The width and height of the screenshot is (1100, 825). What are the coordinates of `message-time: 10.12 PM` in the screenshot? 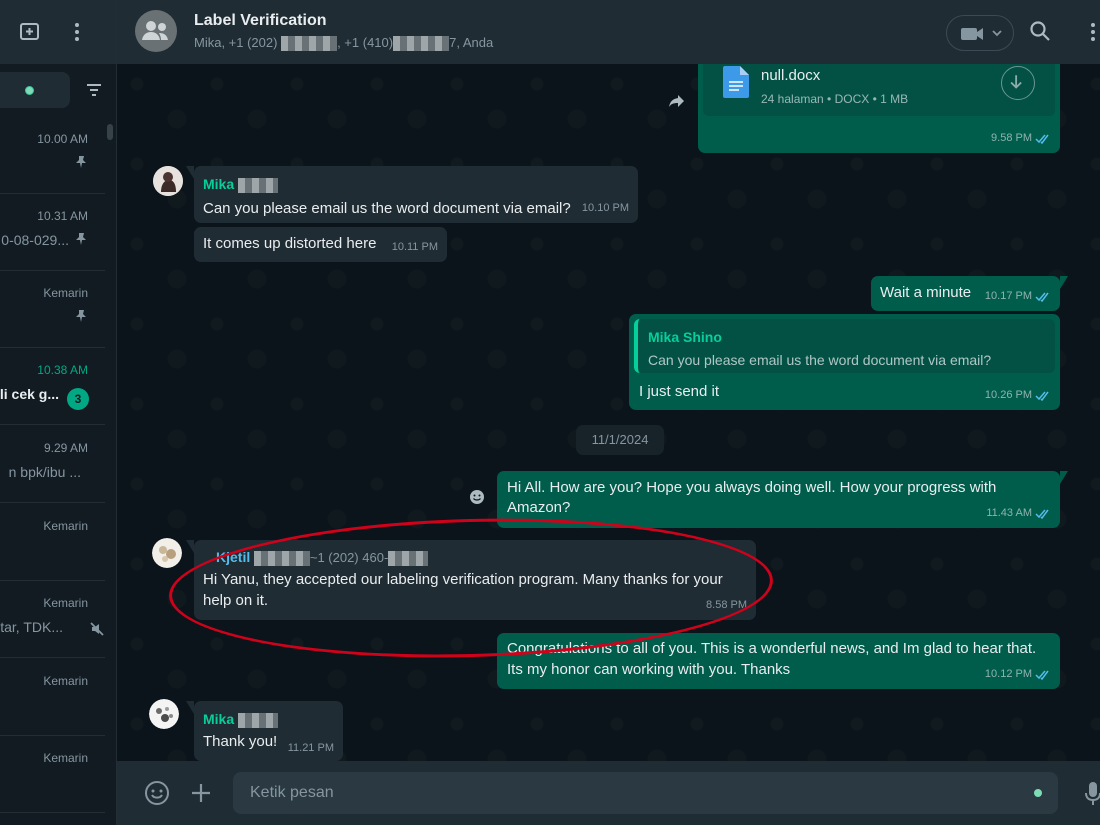 It's located at (1008, 674).